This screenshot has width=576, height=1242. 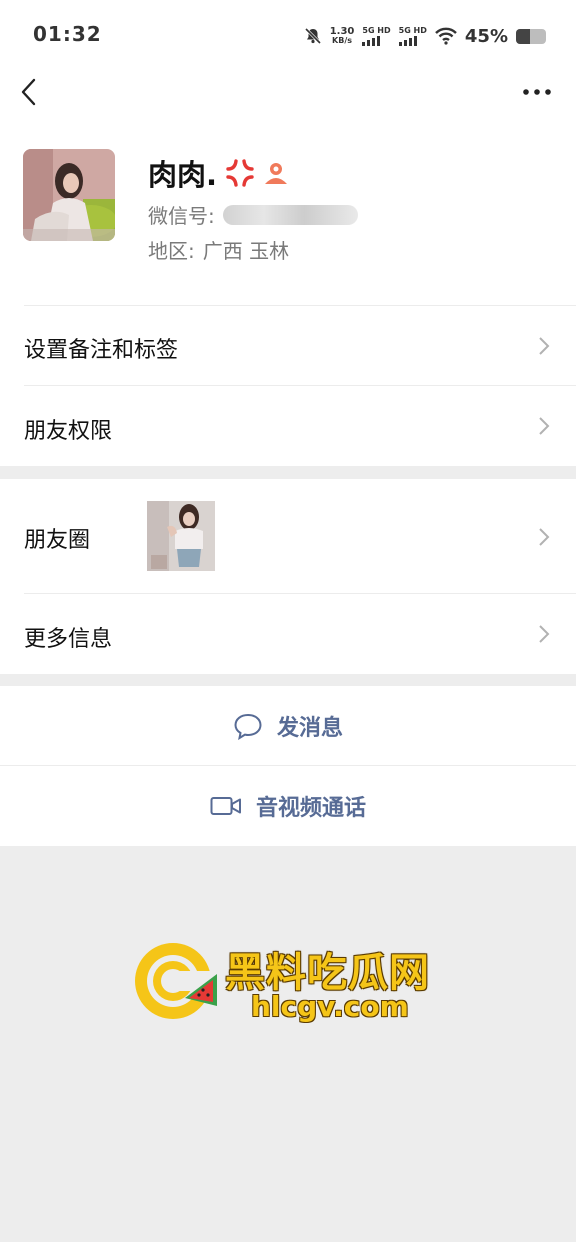 I want to click on network-speed: 1.30 KB/s, so click(x=342, y=36).